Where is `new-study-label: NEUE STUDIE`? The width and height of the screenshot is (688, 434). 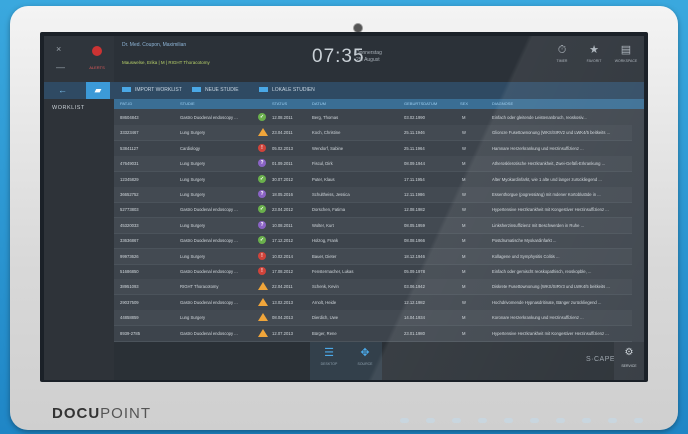
new-study-label: NEUE STUDIE is located at coordinates (222, 90).